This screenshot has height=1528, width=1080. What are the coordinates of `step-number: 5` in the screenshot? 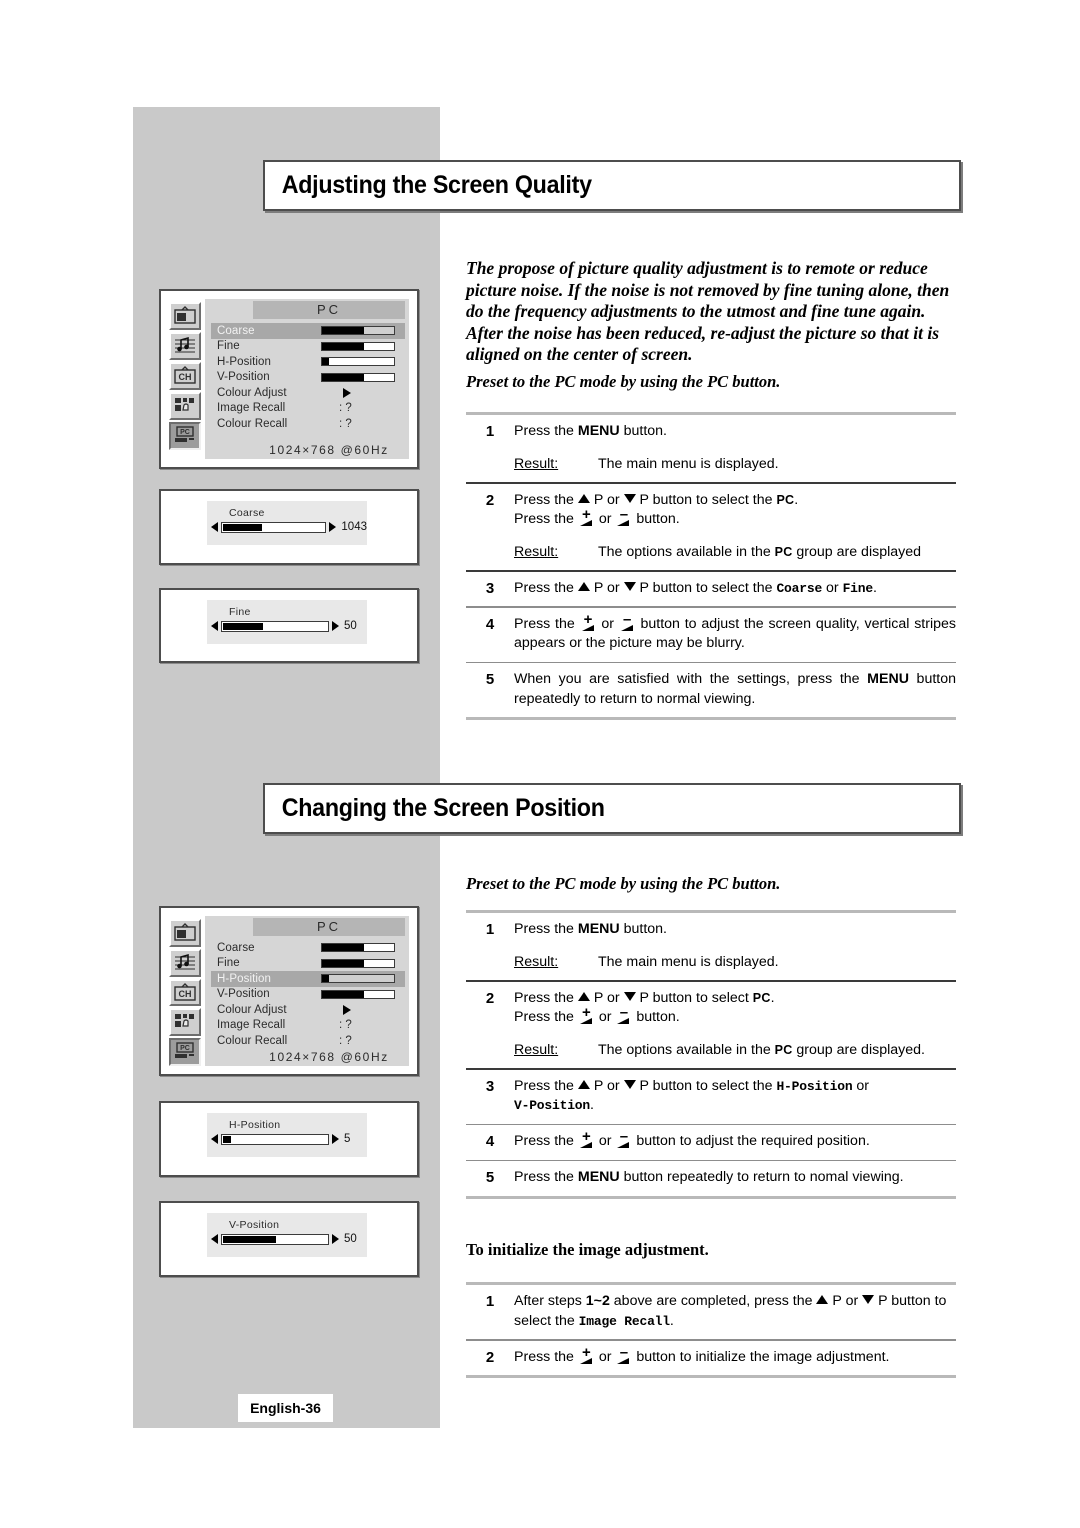 It's located at (490, 1177).